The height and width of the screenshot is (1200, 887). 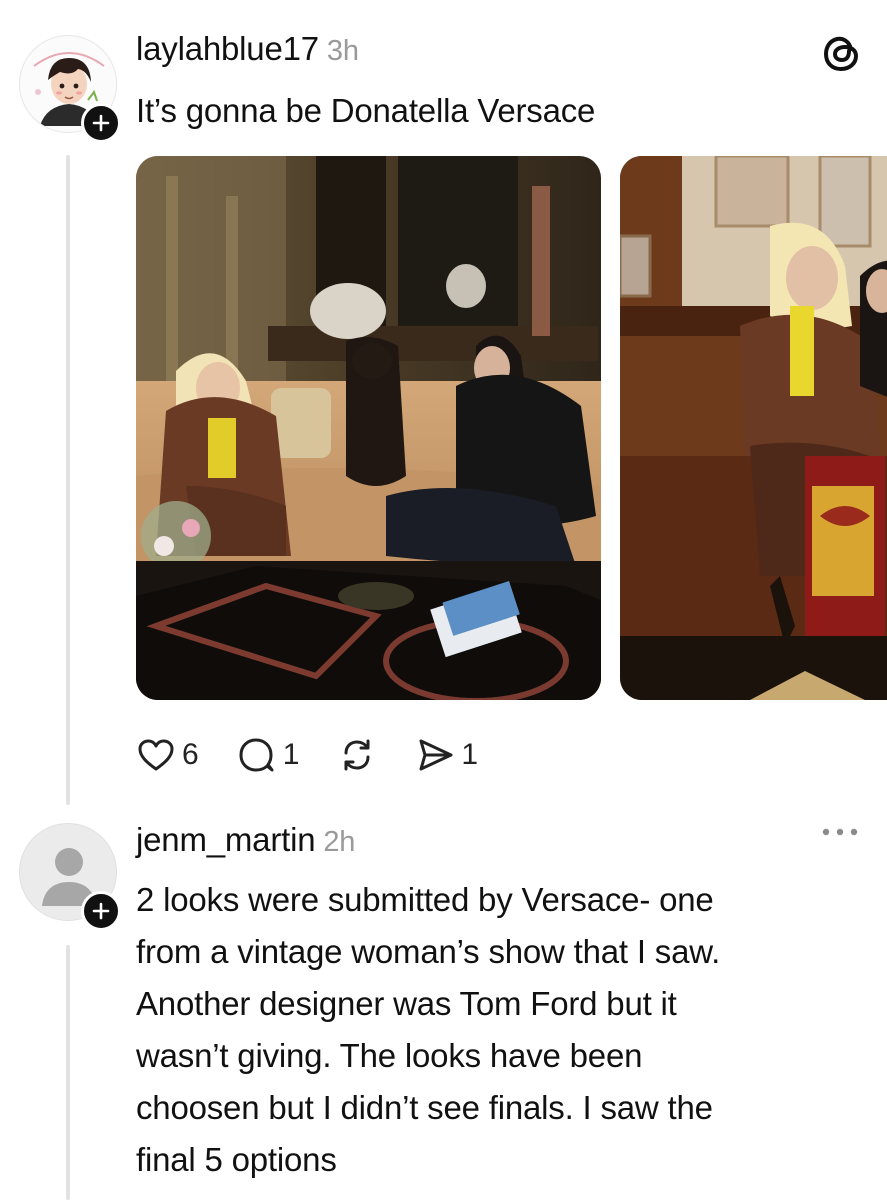 I want to click on post-text-line: Another designer was Tom Ford but it, so click(x=406, y=1003).